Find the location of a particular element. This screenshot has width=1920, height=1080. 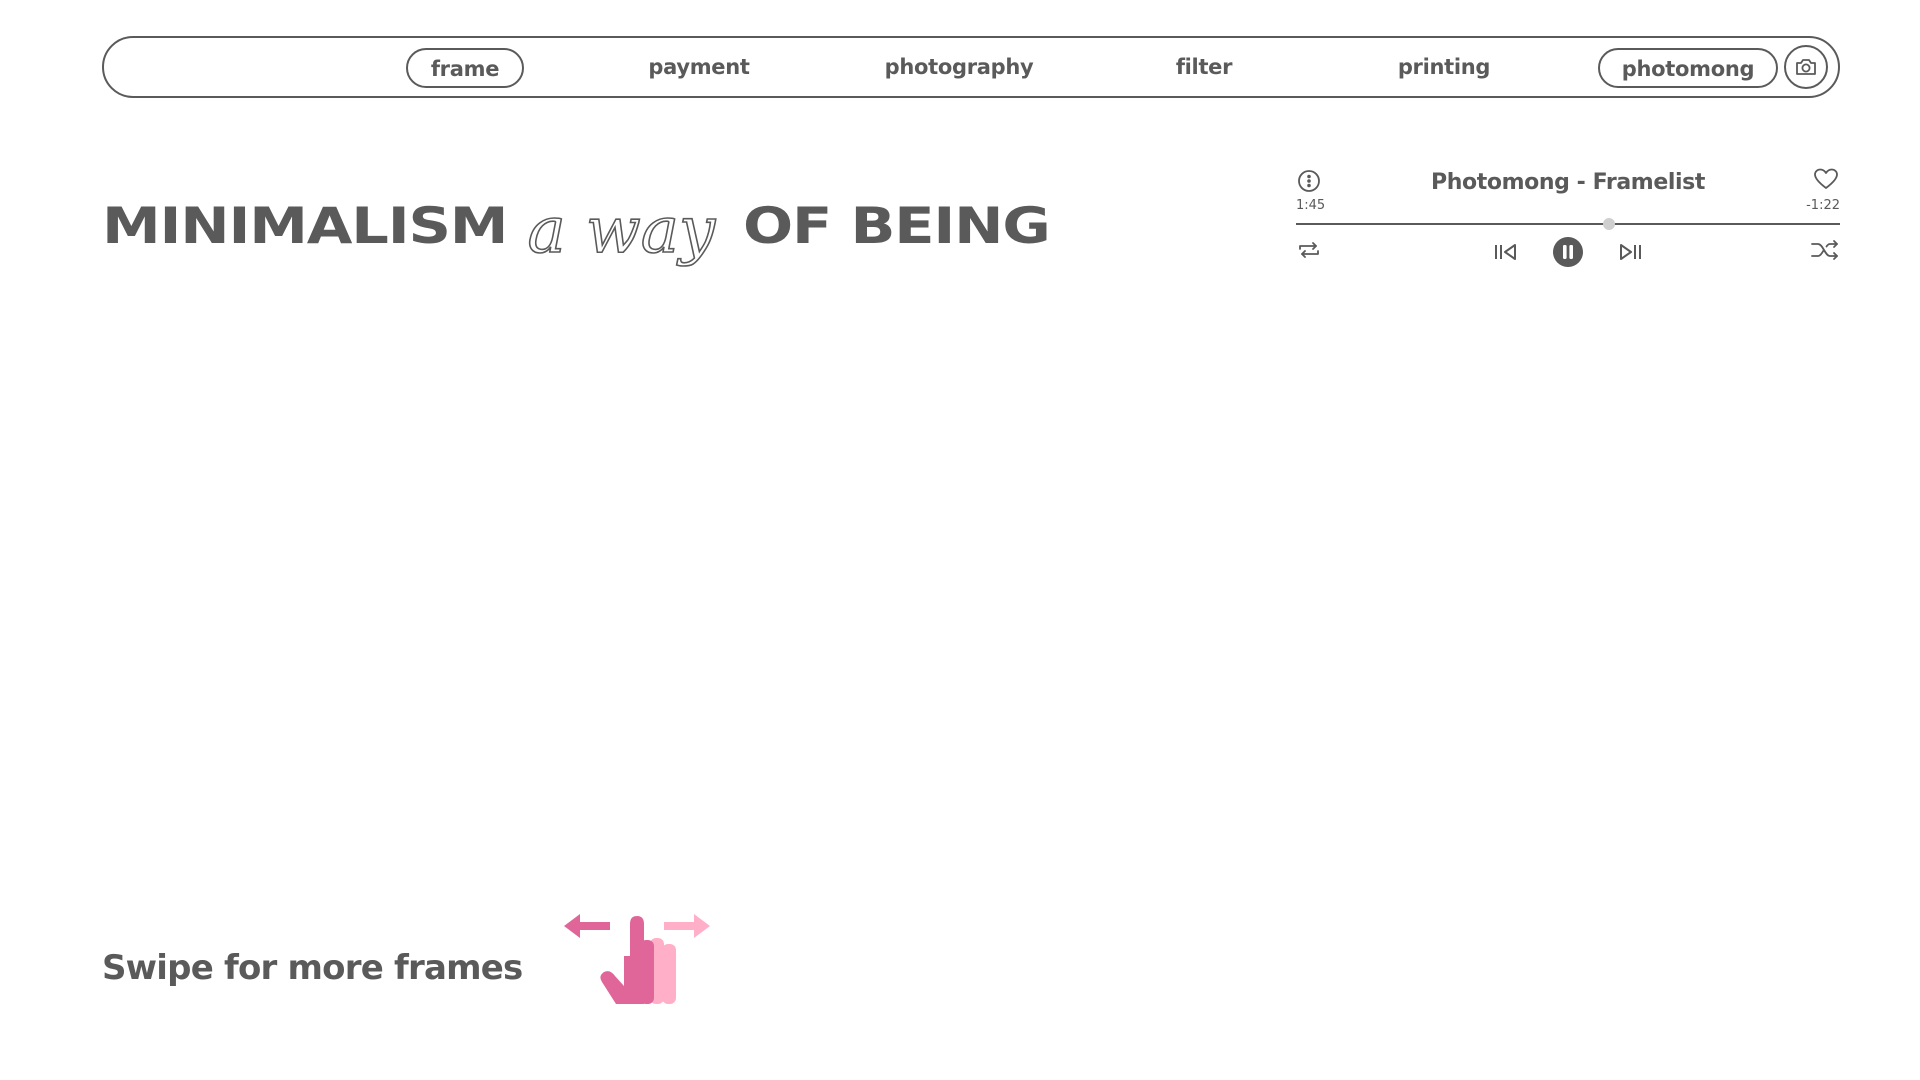

next-button is located at coordinates (1630, 252).